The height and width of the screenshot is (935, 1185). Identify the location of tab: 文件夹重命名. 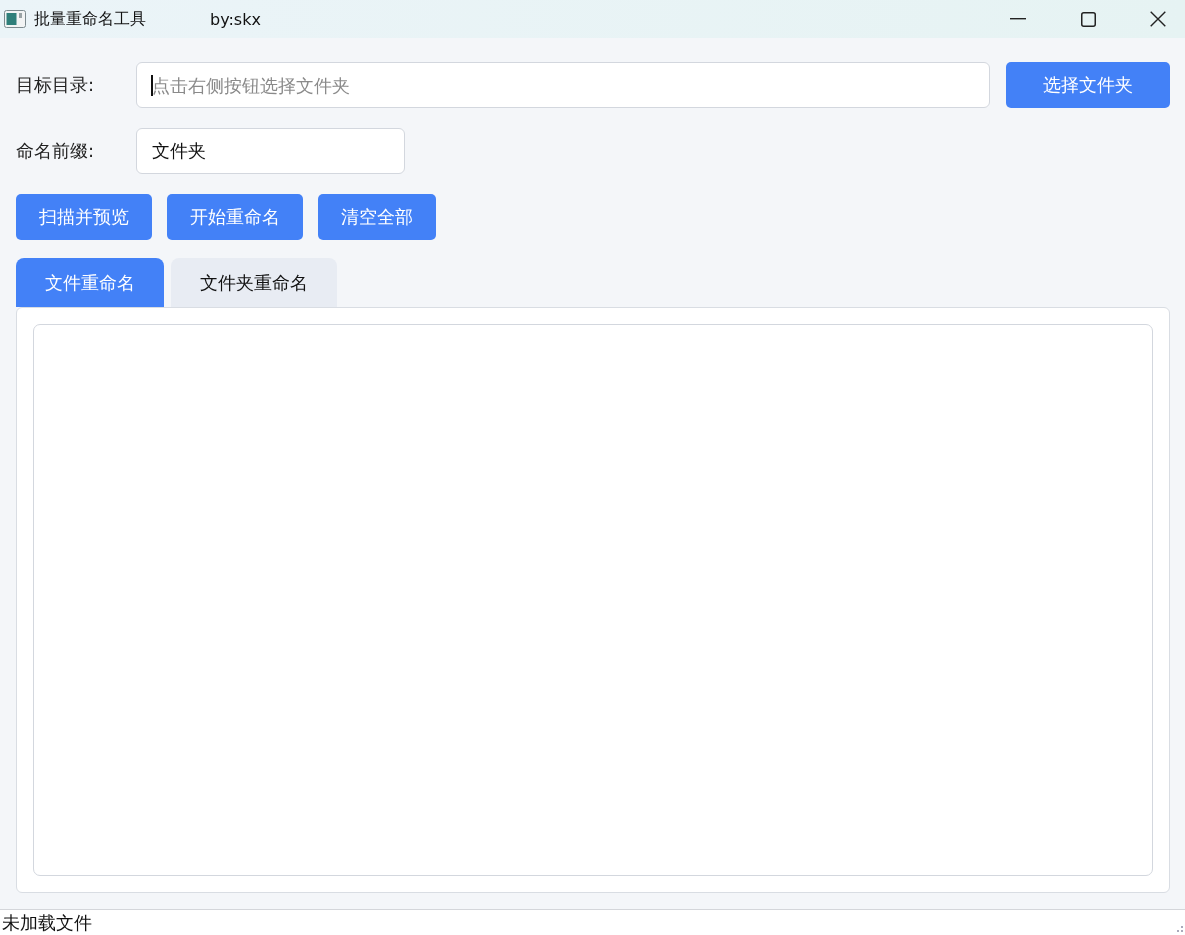
(254, 282).